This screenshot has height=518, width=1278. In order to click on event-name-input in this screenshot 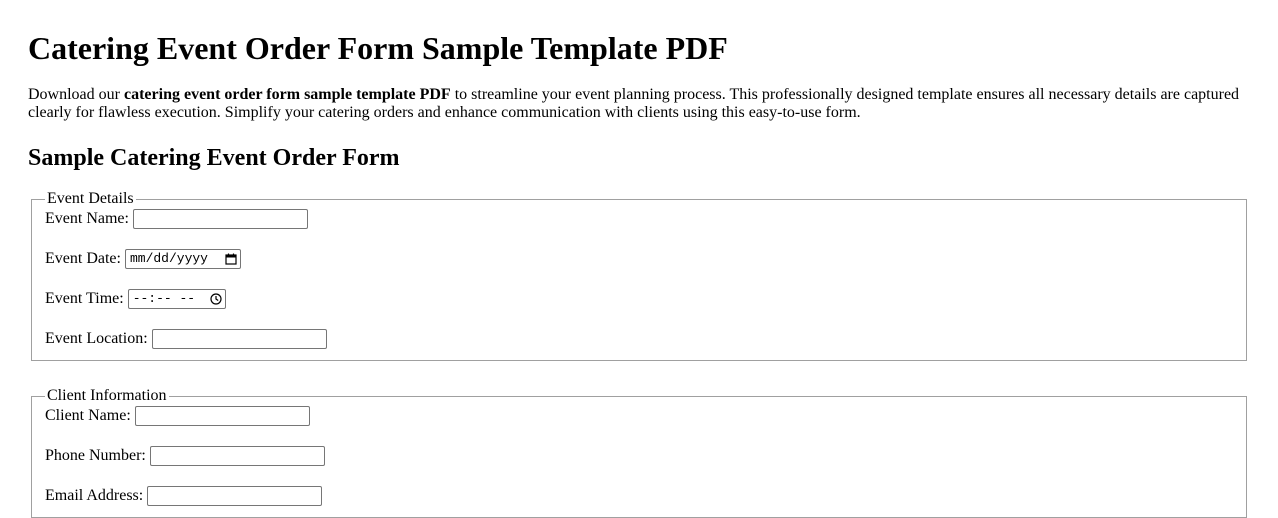, I will do `click(220, 219)`.